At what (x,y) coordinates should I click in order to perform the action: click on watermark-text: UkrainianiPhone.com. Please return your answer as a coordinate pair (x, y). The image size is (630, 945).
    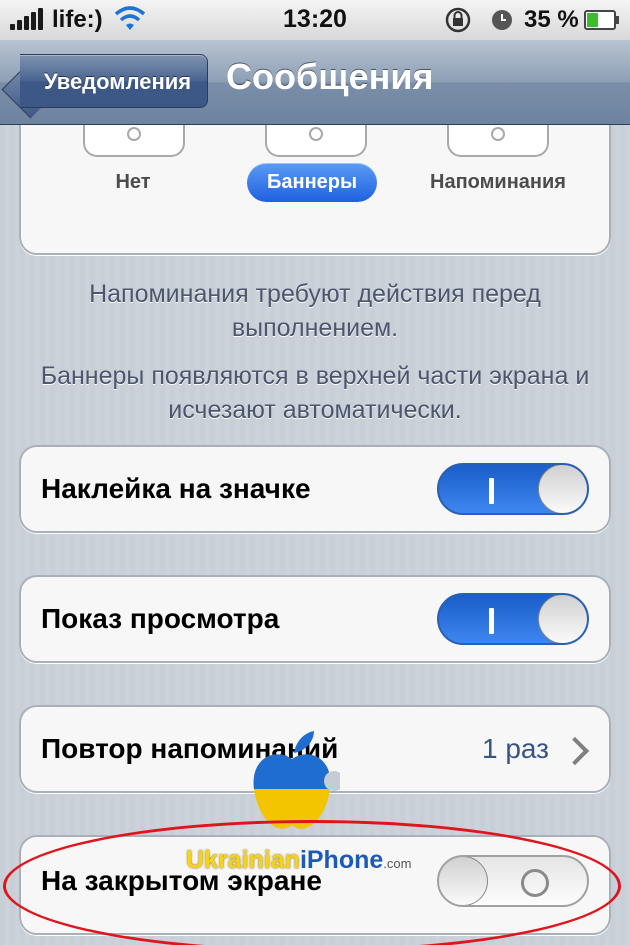
    Looking at the image, I should click on (298, 860).